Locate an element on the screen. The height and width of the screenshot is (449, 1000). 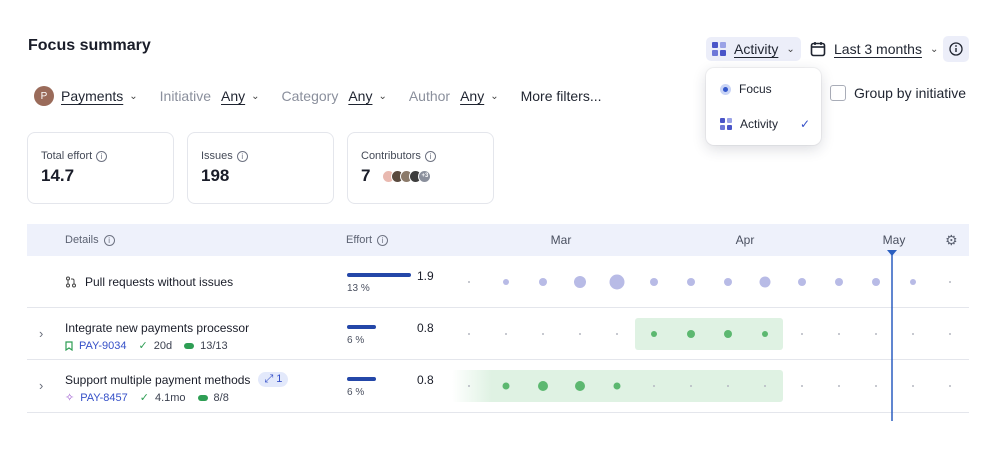
table-header: Details i Effort i Mar Apr May ⚙ is located at coordinates (498, 240).